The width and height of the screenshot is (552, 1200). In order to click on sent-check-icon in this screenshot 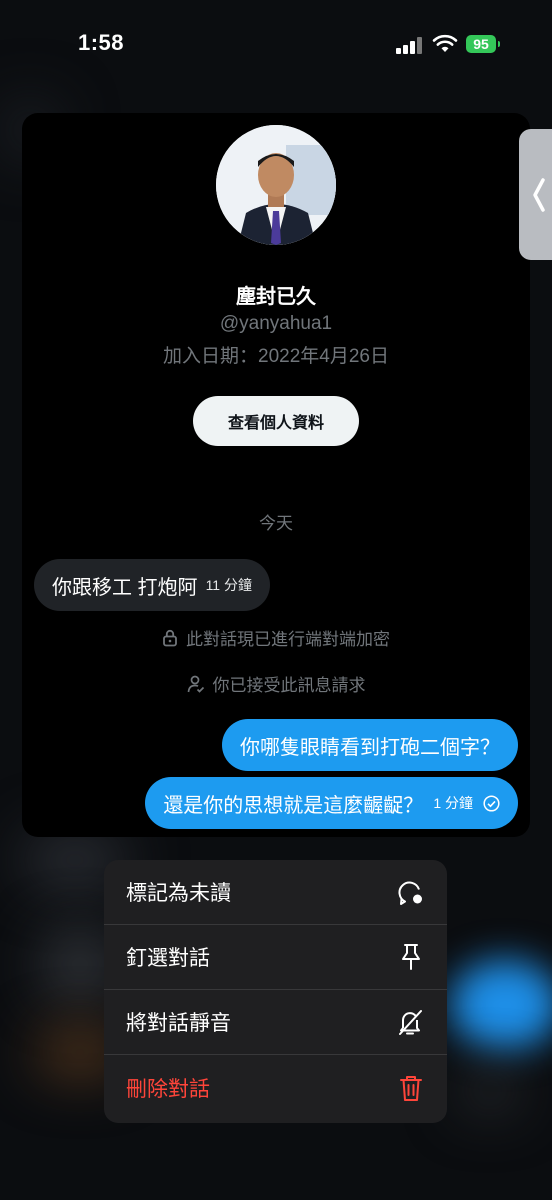, I will do `click(491, 803)`.